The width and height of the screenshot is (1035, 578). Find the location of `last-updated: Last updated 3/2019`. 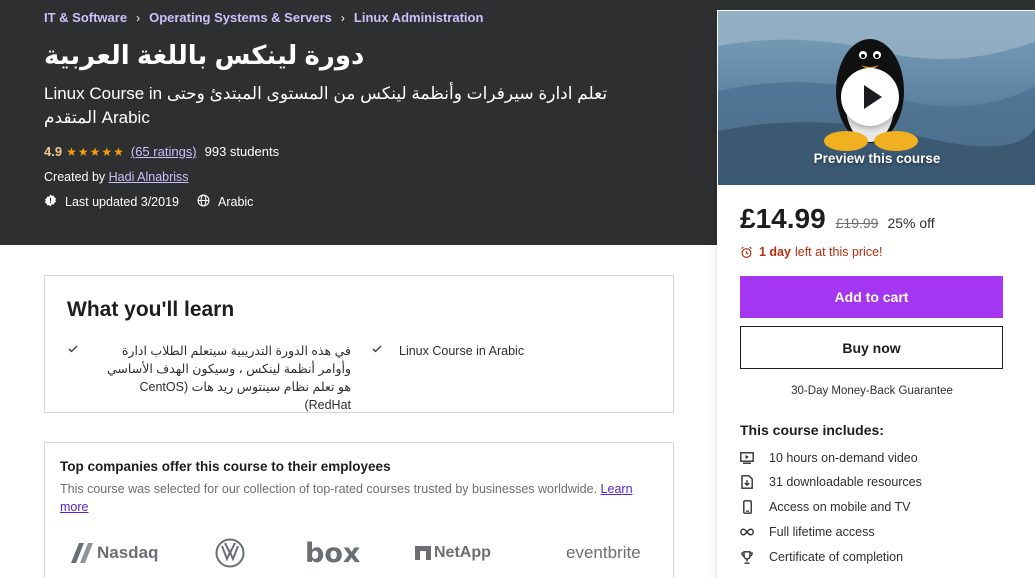

last-updated: Last updated 3/2019 is located at coordinates (111, 202).